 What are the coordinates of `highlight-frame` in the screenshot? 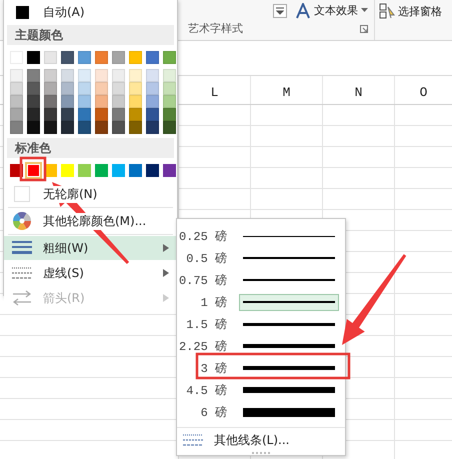 It's located at (33, 169).